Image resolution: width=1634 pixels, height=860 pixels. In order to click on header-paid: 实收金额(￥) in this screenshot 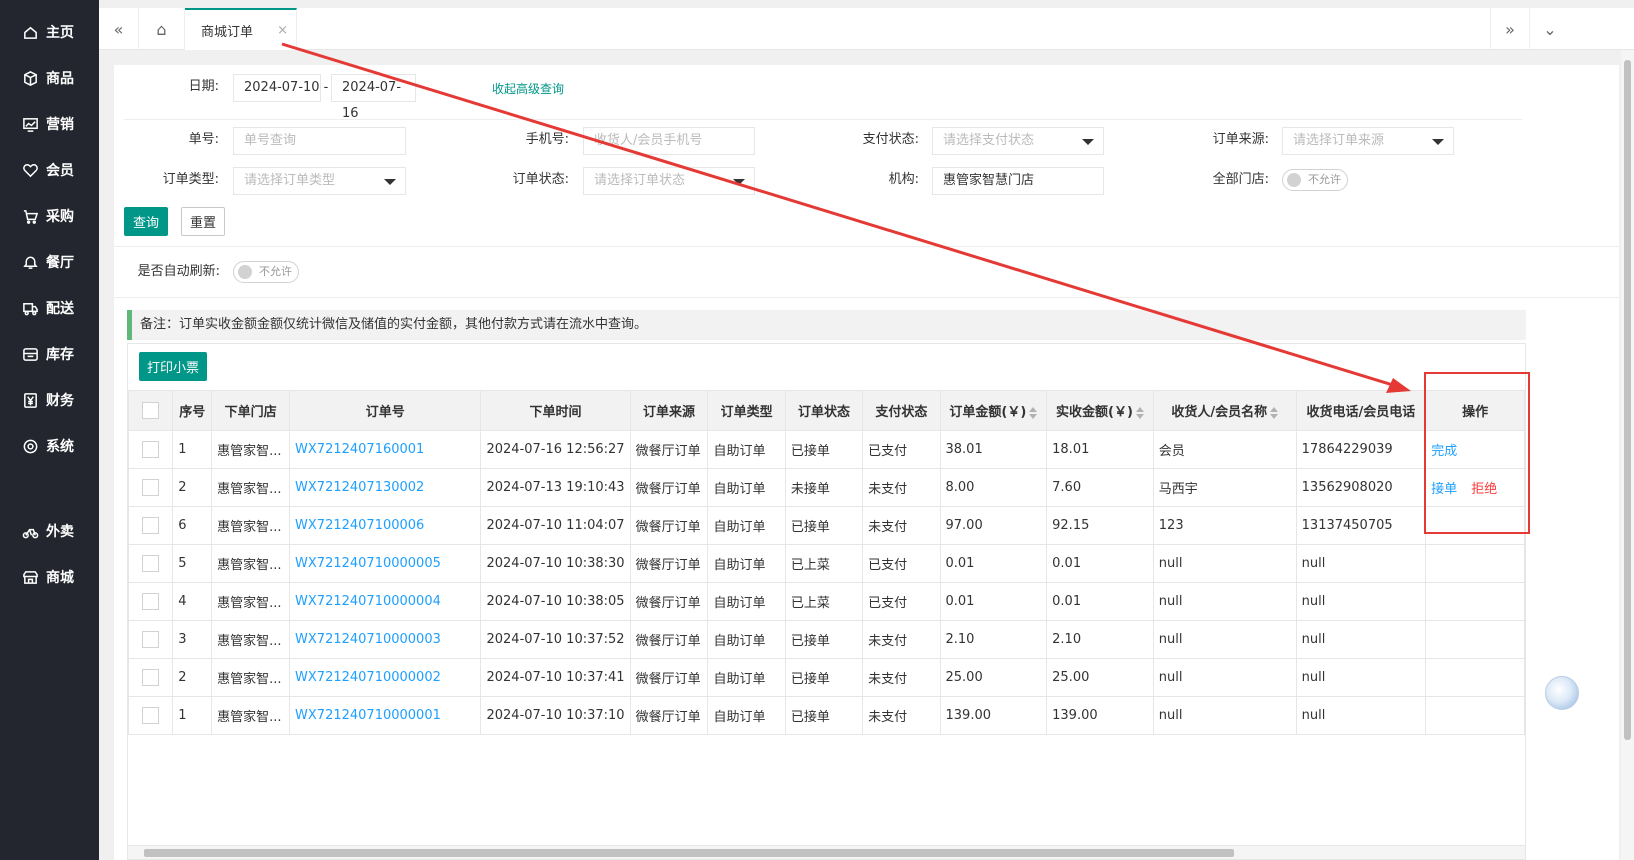, I will do `click(1100, 410)`.